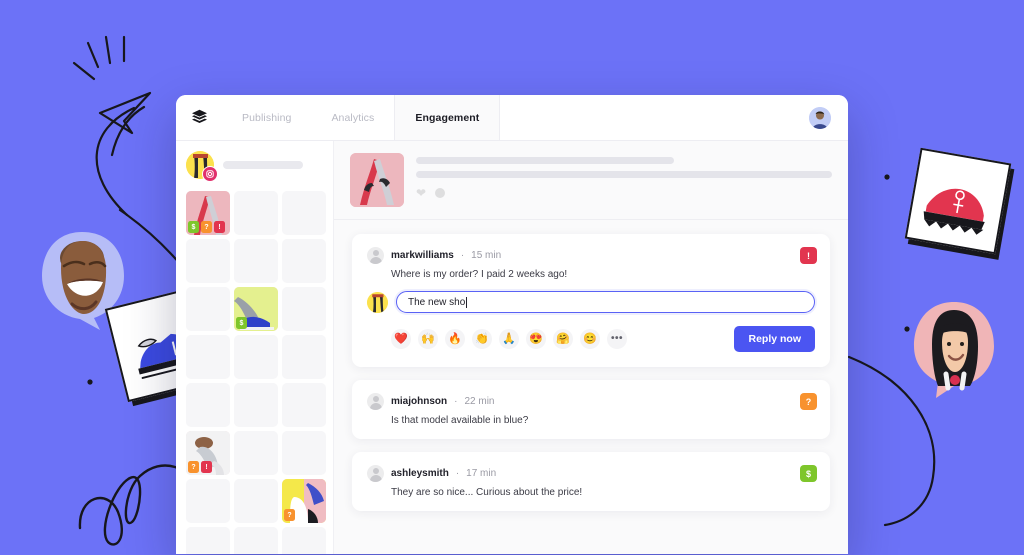 The image size is (1024, 555). I want to click on reply-input-value: The new sho, so click(437, 302).